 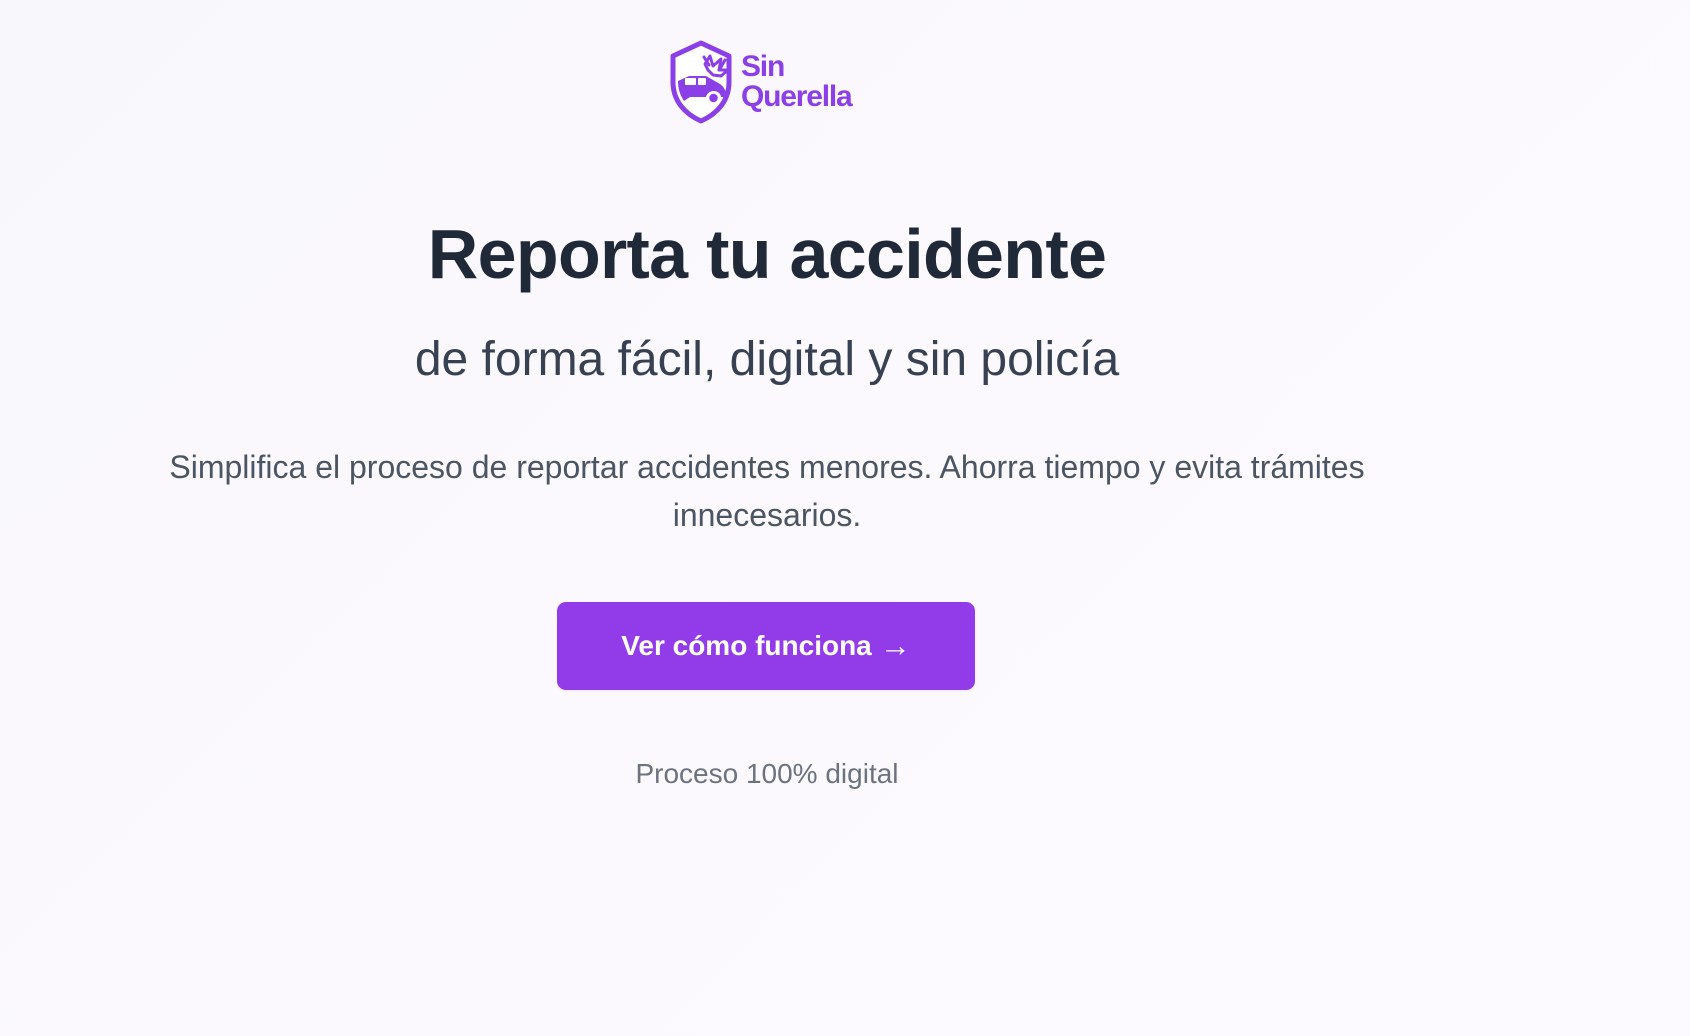 What do you see at coordinates (767, 359) in the screenshot?
I see `hero-subtitle: de forma fácil, digital y sin policía` at bounding box center [767, 359].